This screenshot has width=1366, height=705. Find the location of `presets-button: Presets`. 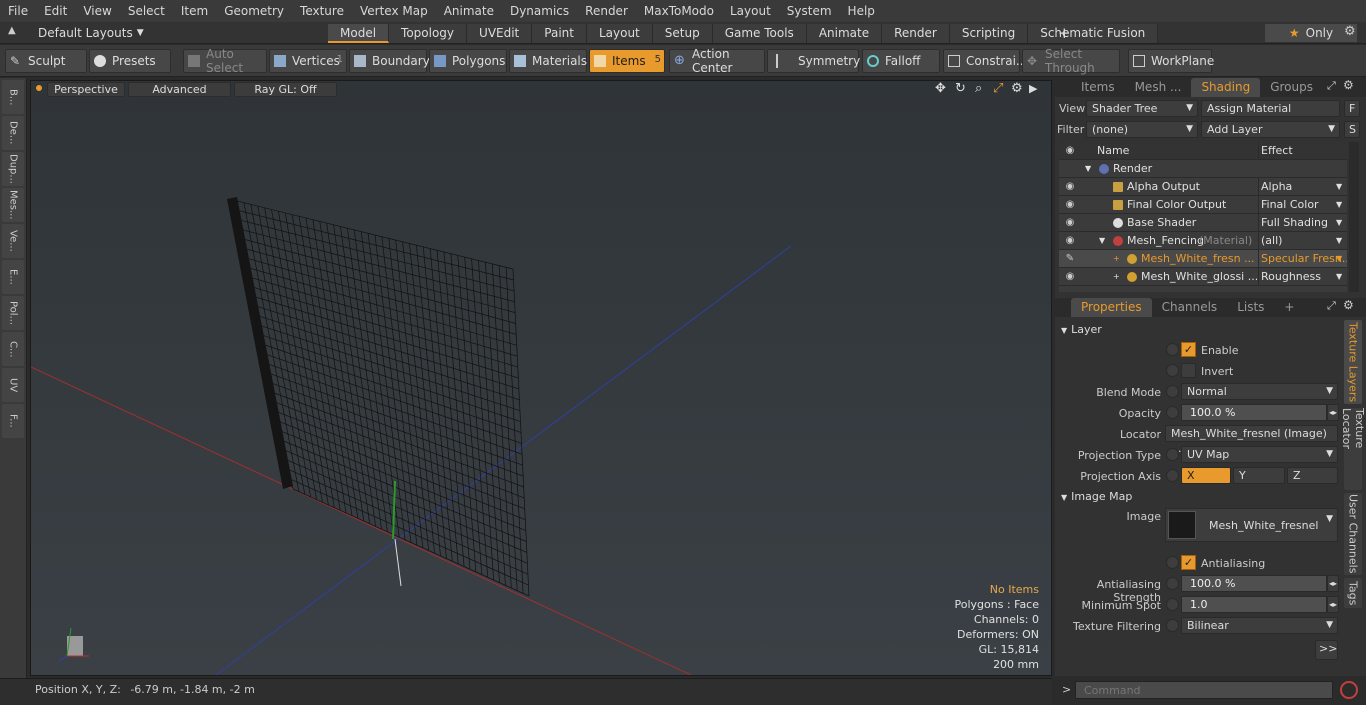

presets-button: Presets is located at coordinates (130, 61).